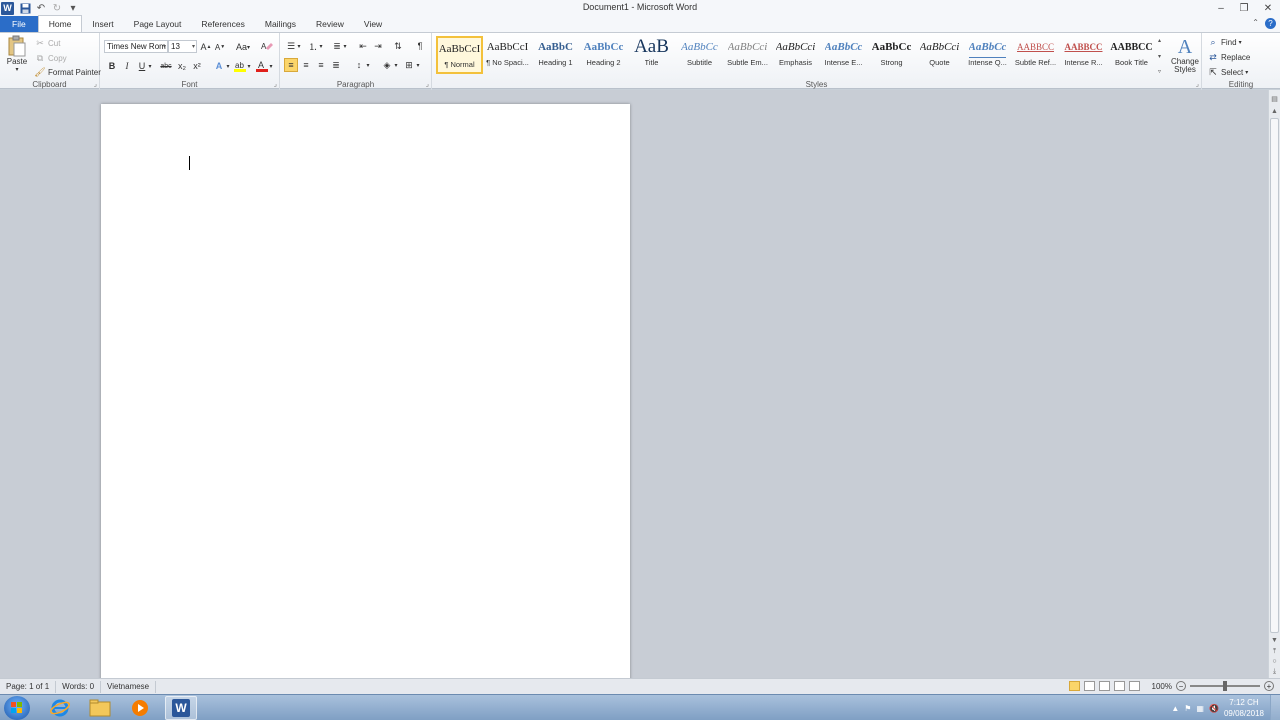 Image resolution: width=1280 pixels, height=720 pixels. What do you see at coordinates (182, 66) in the screenshot?
I see `subscript-button: x₂` at bounding box center [182, 66].